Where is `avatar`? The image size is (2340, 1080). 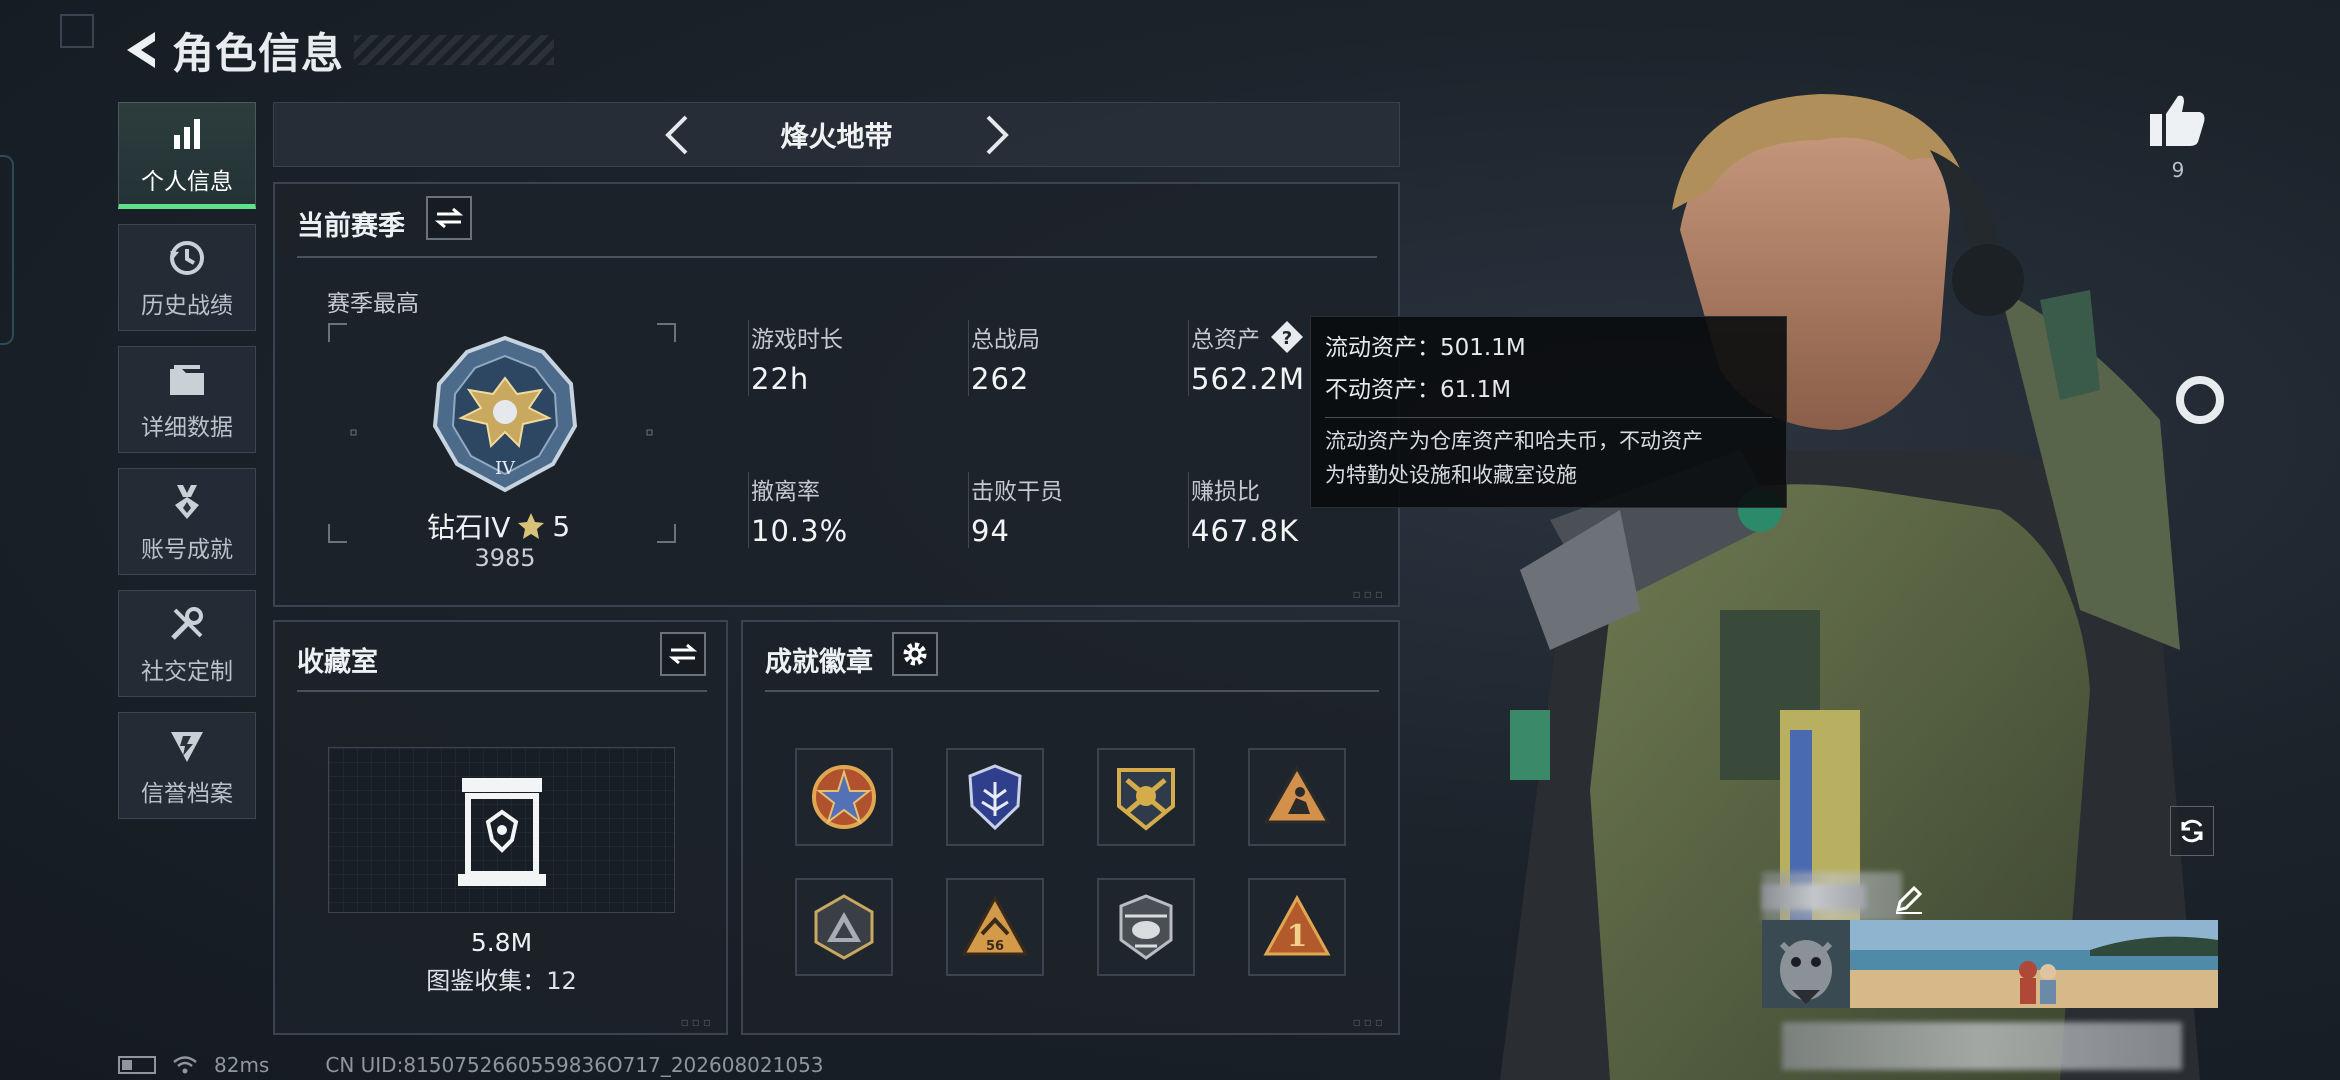 avatar is located at coordinates (1806, 964).